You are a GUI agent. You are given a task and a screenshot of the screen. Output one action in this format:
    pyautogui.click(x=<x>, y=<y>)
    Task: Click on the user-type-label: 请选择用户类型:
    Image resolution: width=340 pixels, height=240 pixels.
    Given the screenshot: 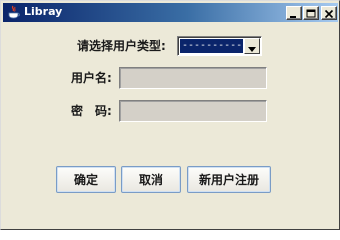 What is the action you would take?
    pyautogui.click(x=121, y=46)
    